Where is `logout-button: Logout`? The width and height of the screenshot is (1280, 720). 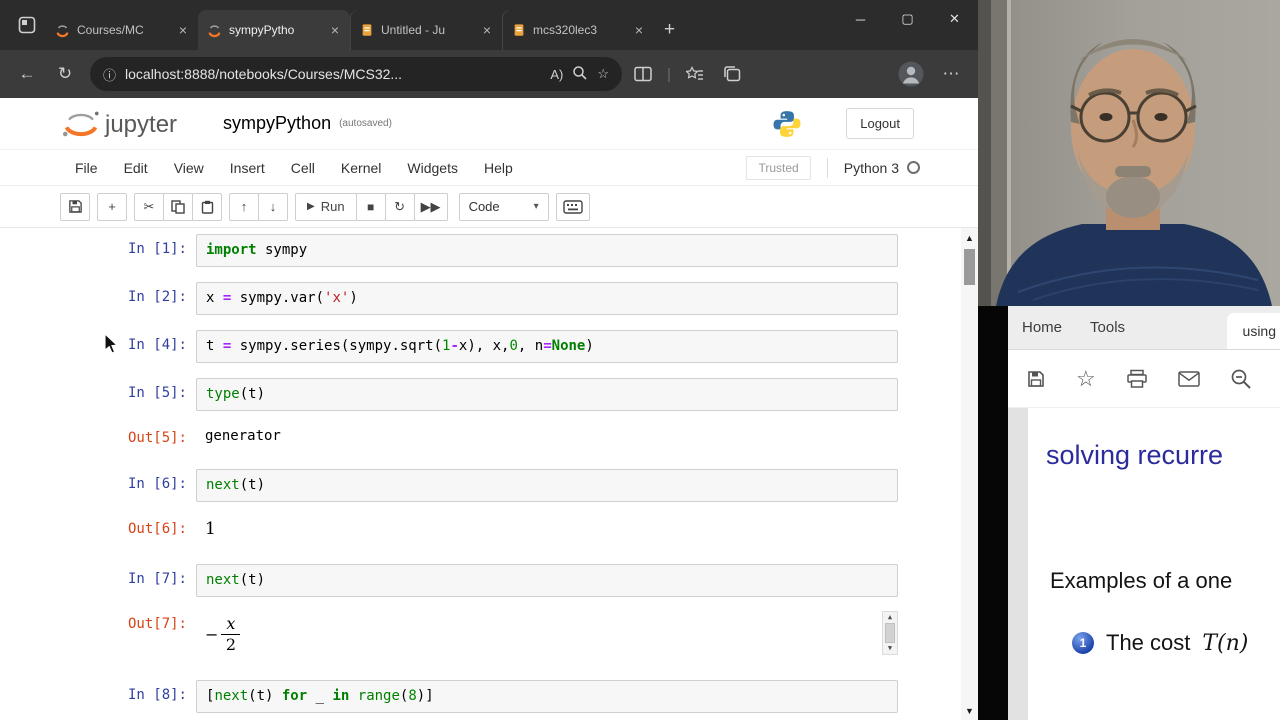
logout-button: Logout is located at coordinates (880, 123).